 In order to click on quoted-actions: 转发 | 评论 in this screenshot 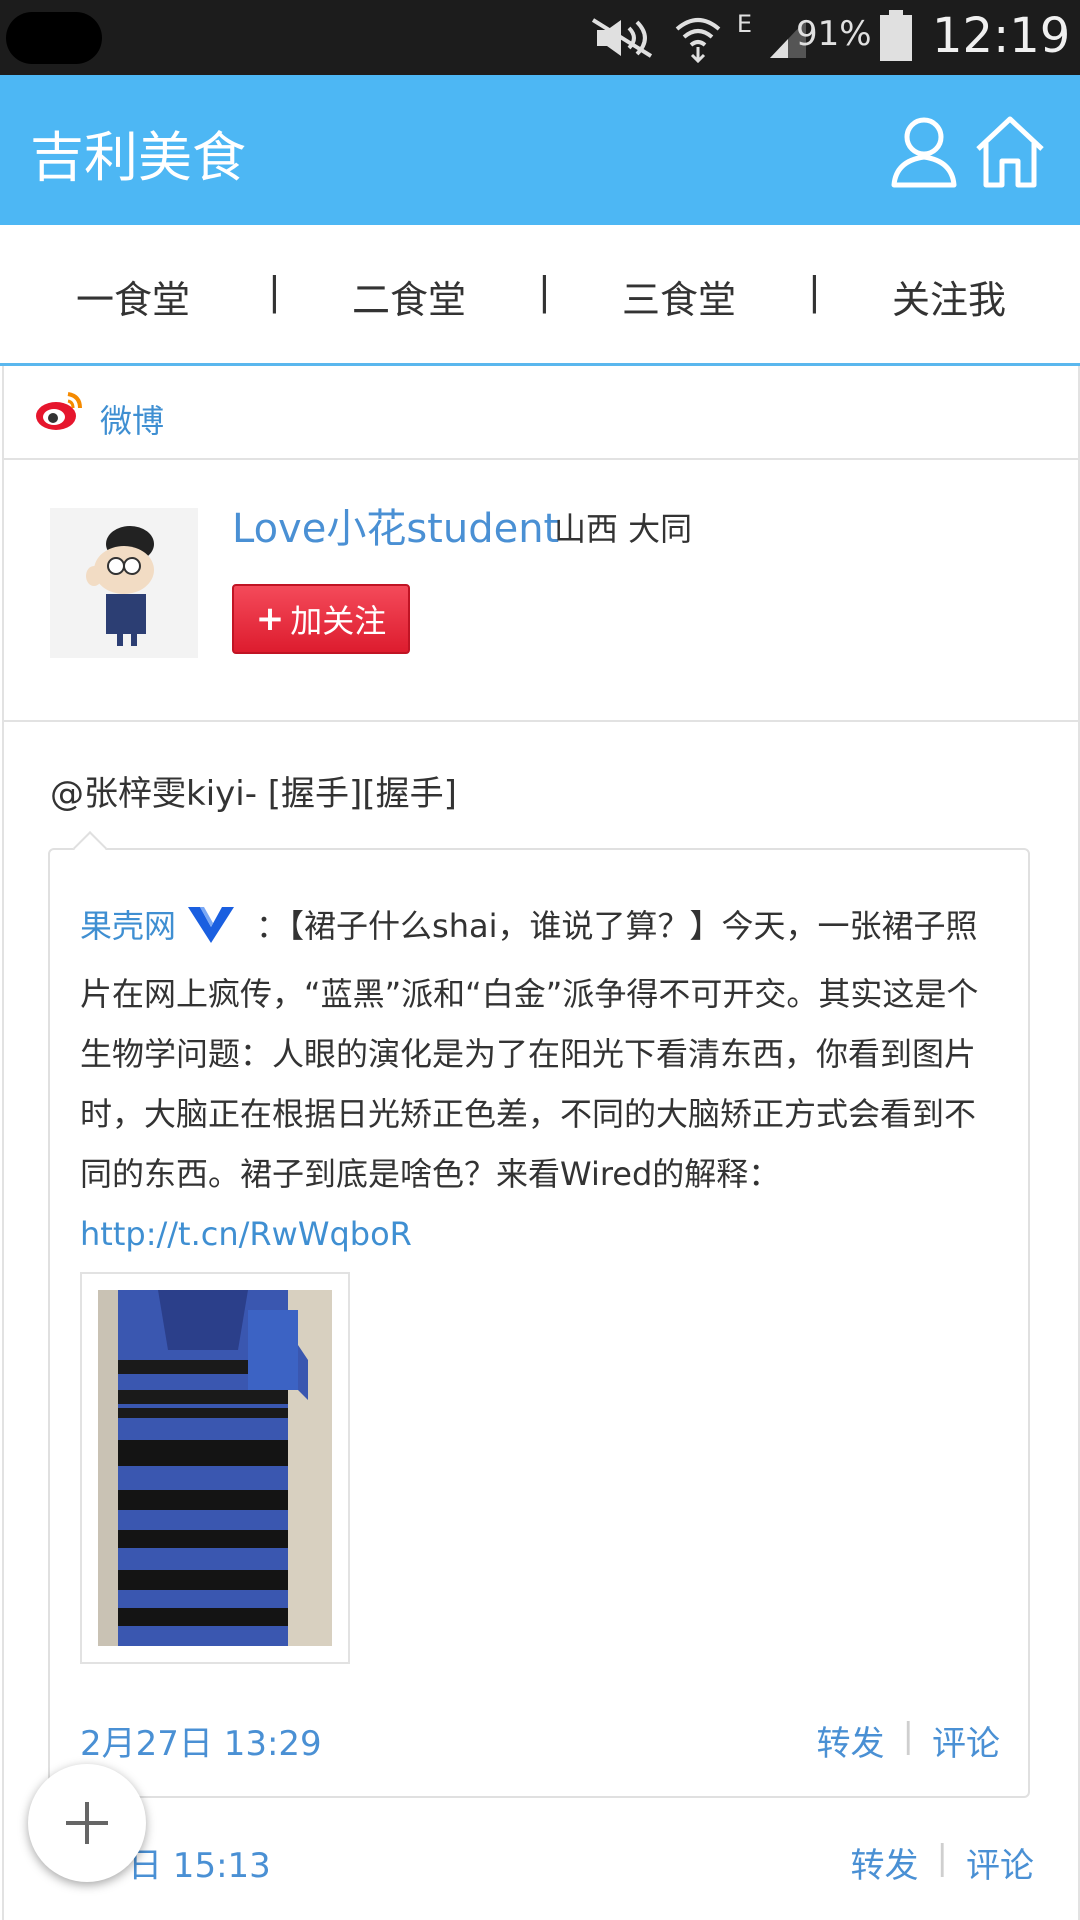, I will do `click(908, 1740)`.